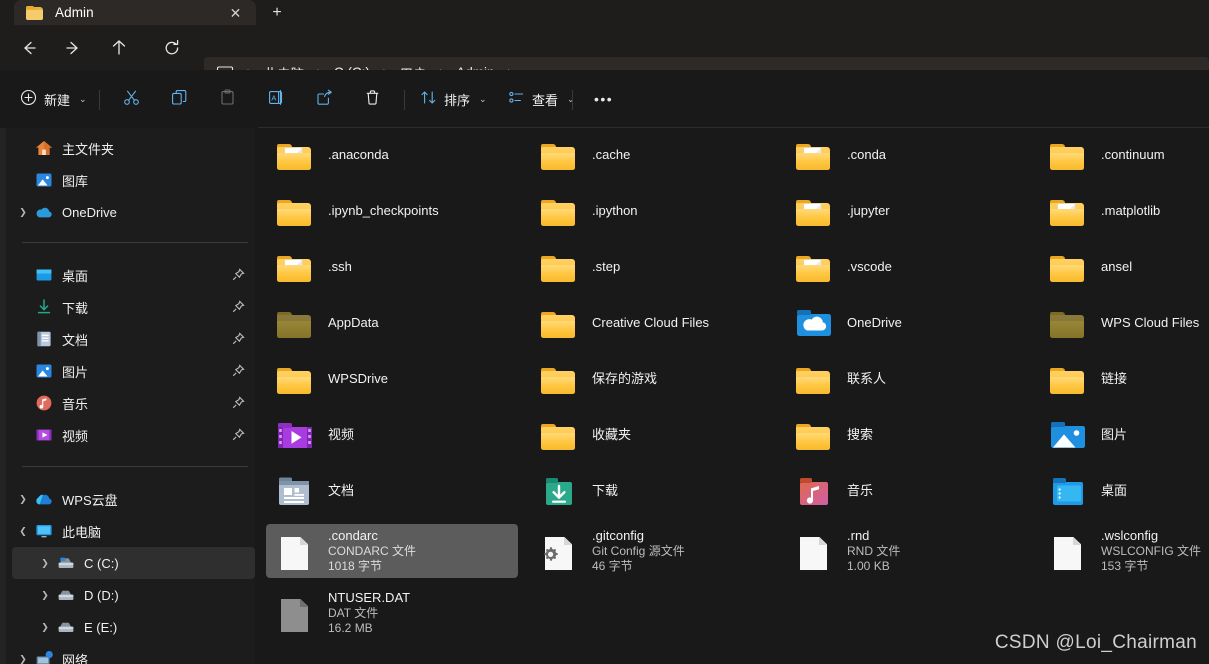  I want to click on forward-icon, so click(73, 48).